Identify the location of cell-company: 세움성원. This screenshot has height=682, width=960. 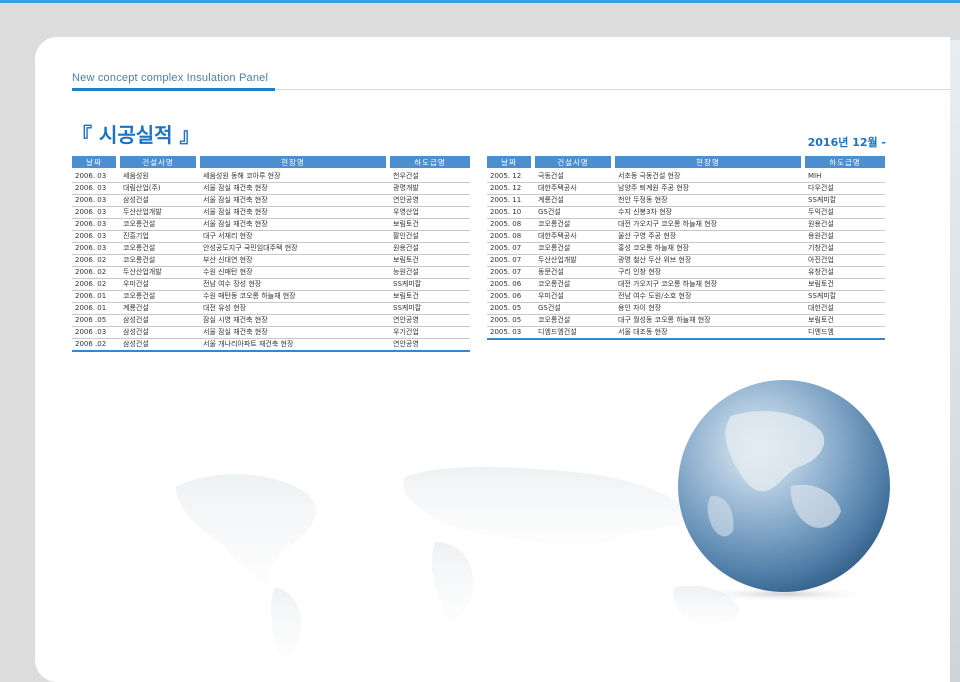
(160, 175).